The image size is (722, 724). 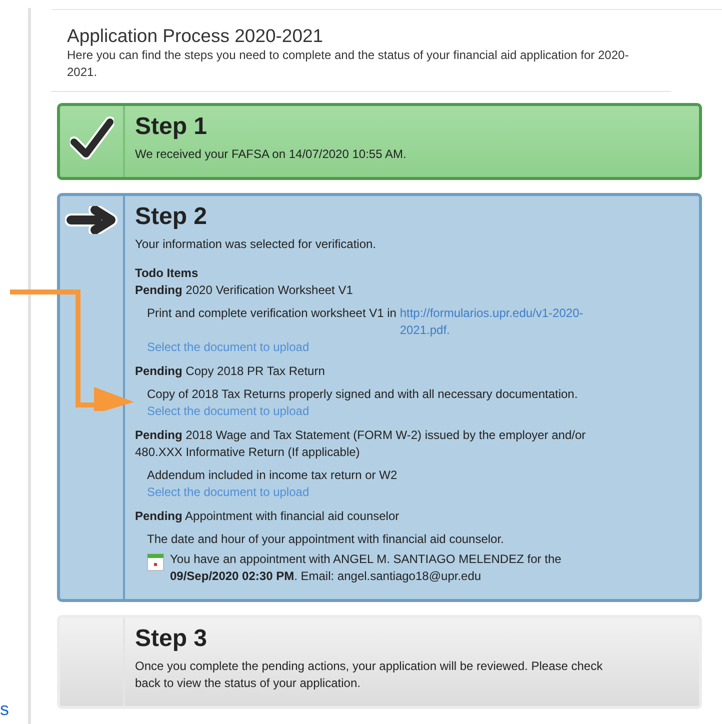 What do you see at coordinates (244, 291) in the screenshot?
I see `todo-item-title: Pending 2020 Verification Worksheet V1` at bounding box center [244, 291].